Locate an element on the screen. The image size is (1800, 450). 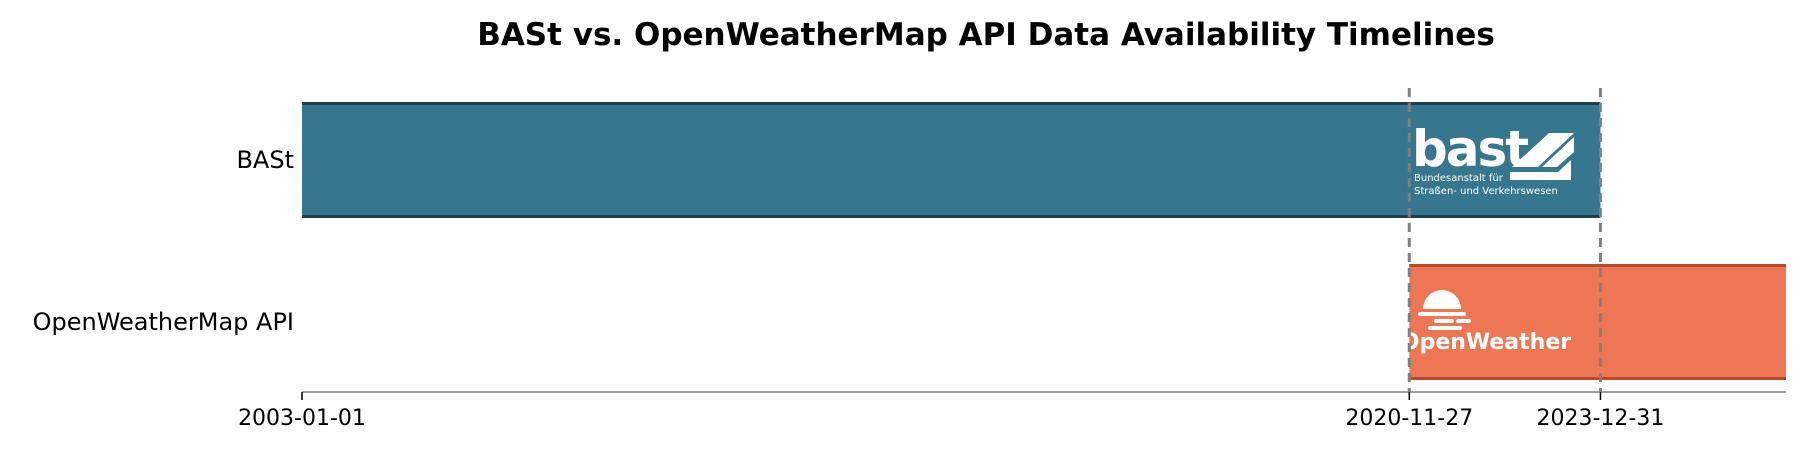
bast-tagline-line1: Bundesanstalt für is located at coordinates (1459, 178).